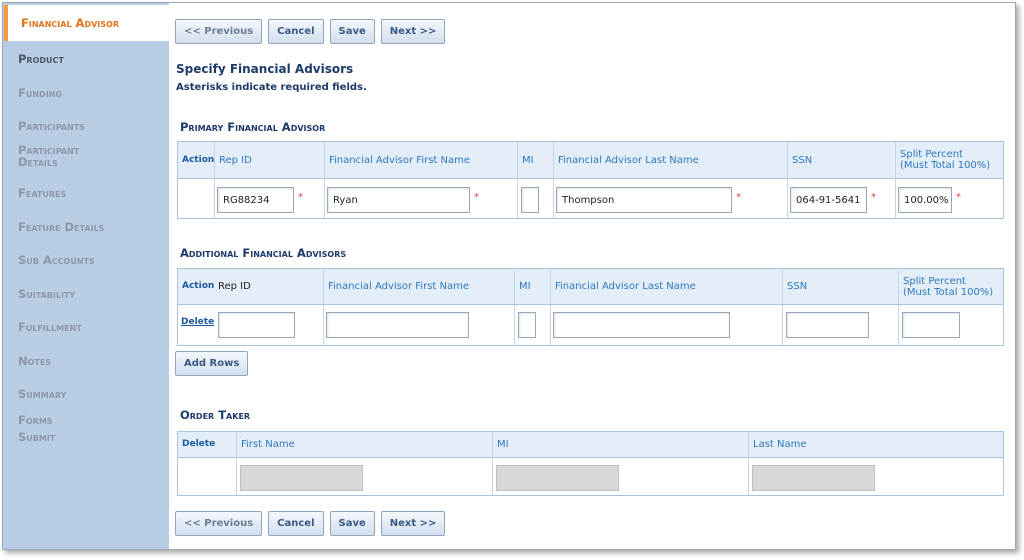 This screenshot has width=1024, height=560. Describe the element at coordinates (63, 156) in the screenshot. I see `sidebar-item-participant-details: Participant Details` at that location.